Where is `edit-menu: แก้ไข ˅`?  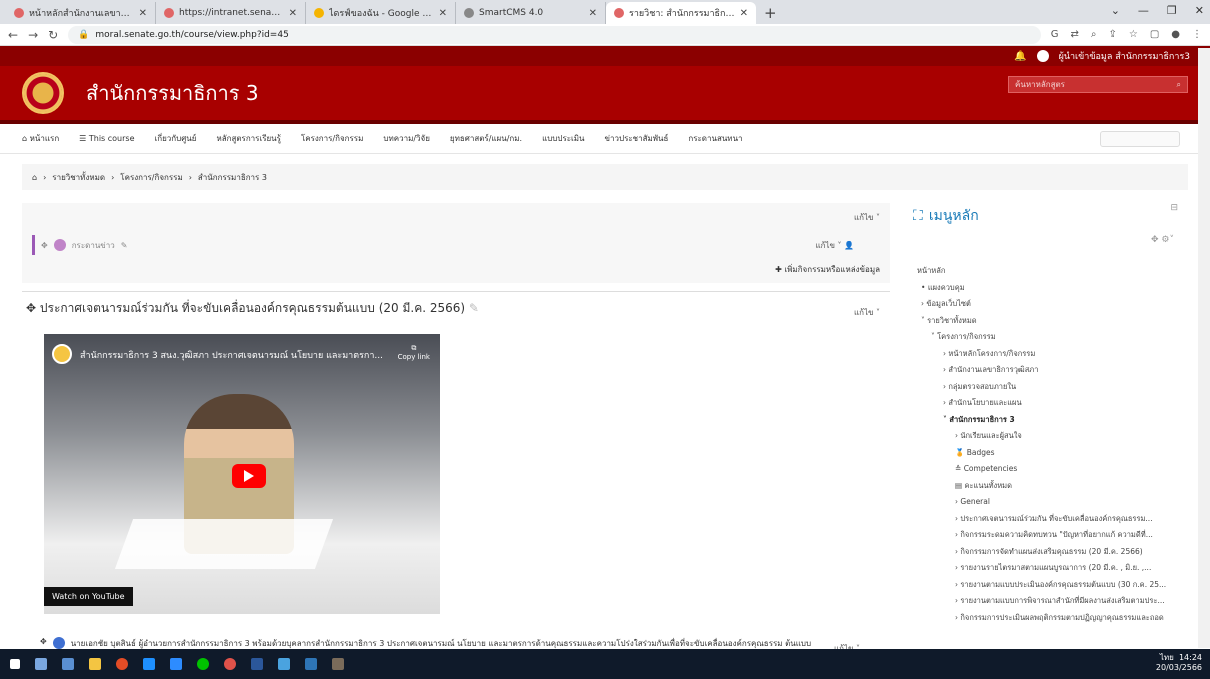 edit-menu: แก้ไข ˅ is located at coordinates (867, 217).